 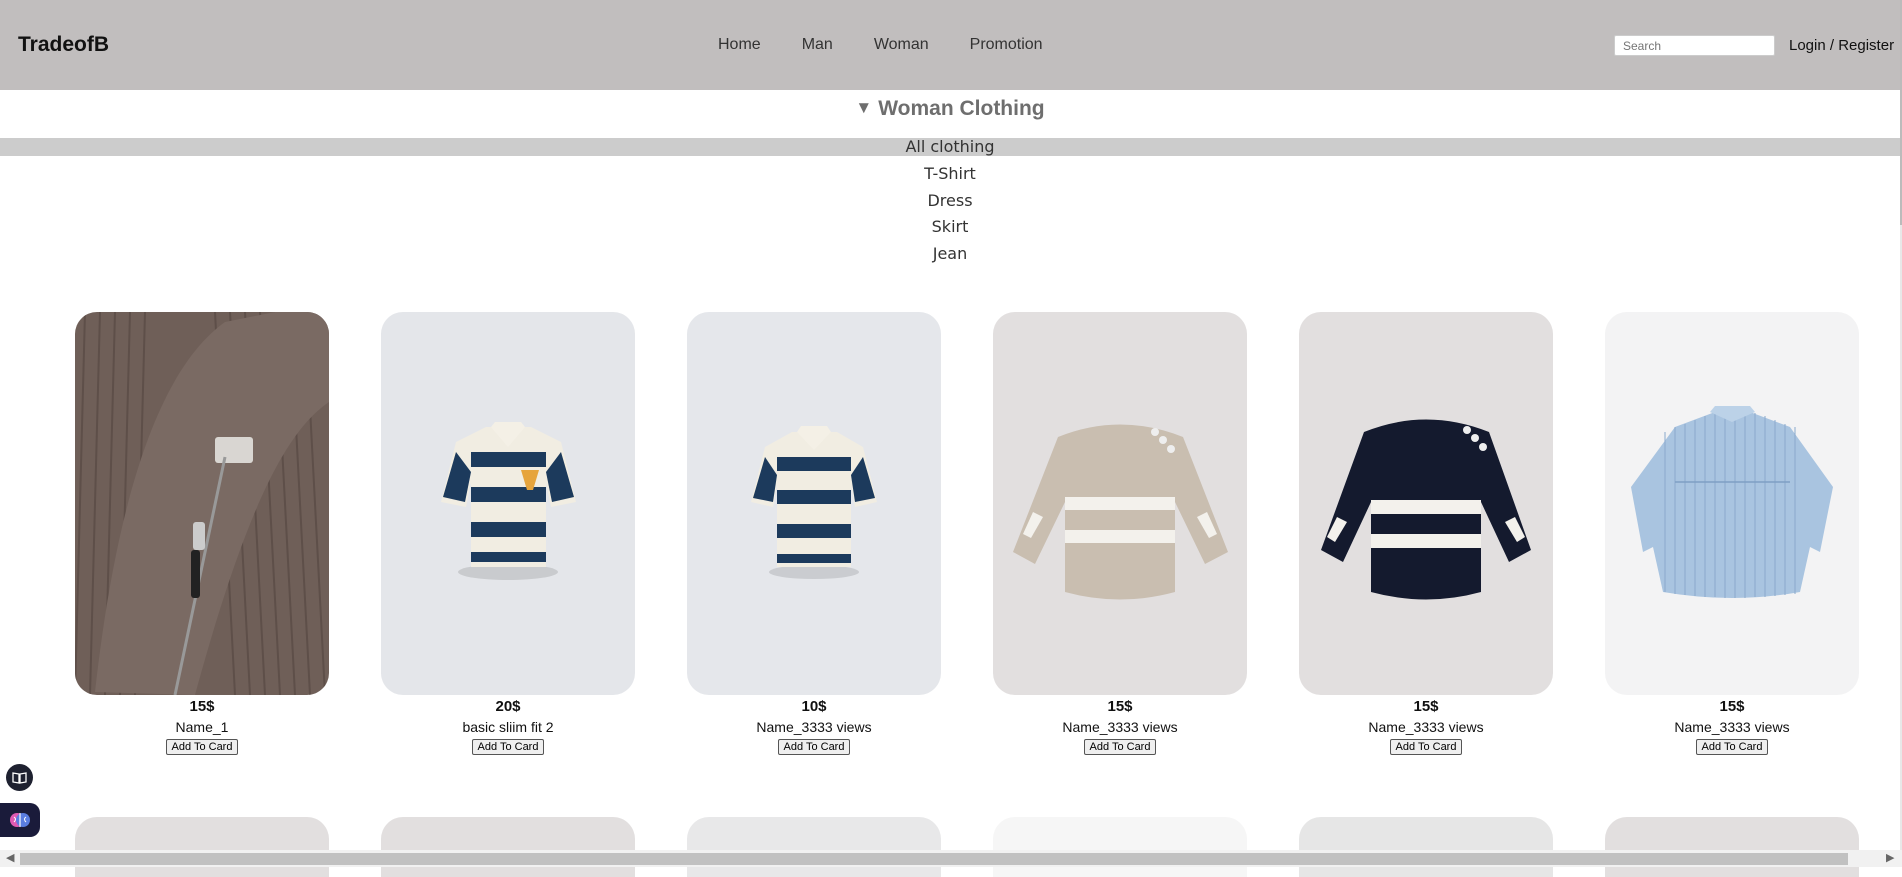 I want to click on nav-promotion: Promotion, so click(x=1006, y=45).